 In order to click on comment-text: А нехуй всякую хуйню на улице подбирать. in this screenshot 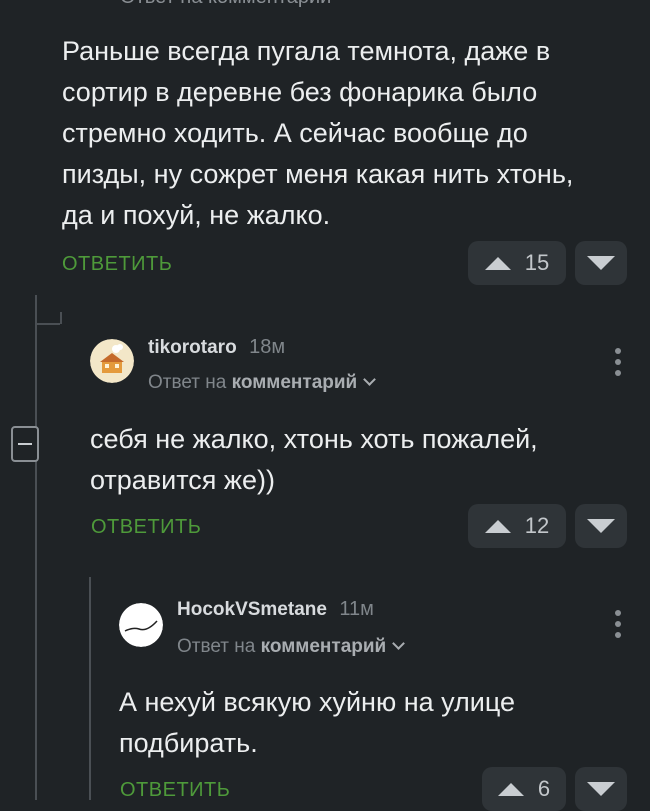, I will do `click(317, 722)`.